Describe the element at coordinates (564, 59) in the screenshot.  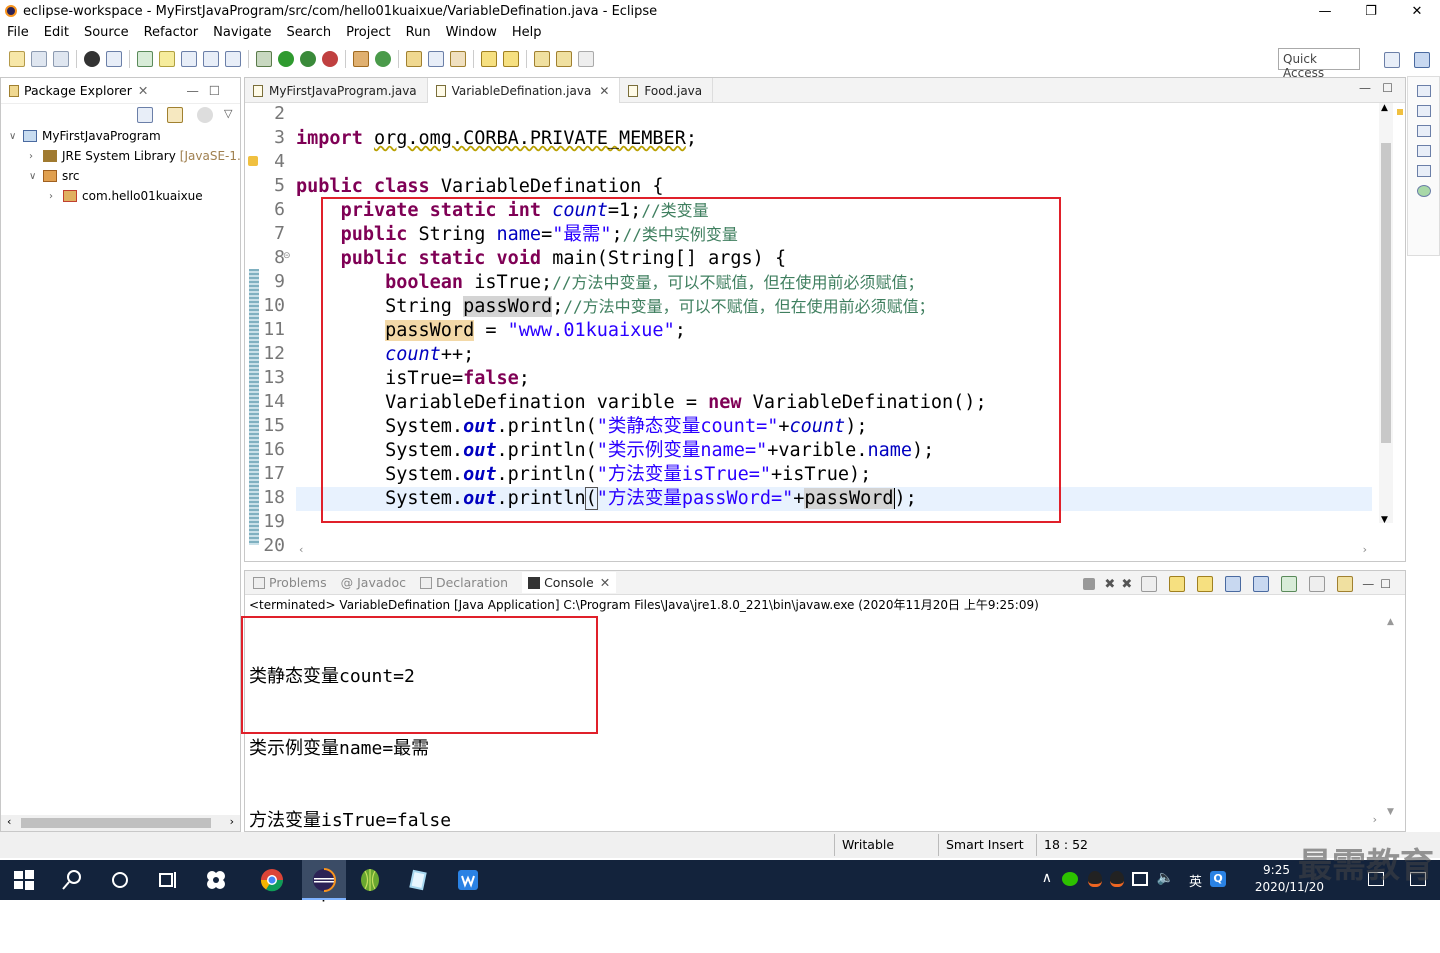
I see `back-icon` at that location.